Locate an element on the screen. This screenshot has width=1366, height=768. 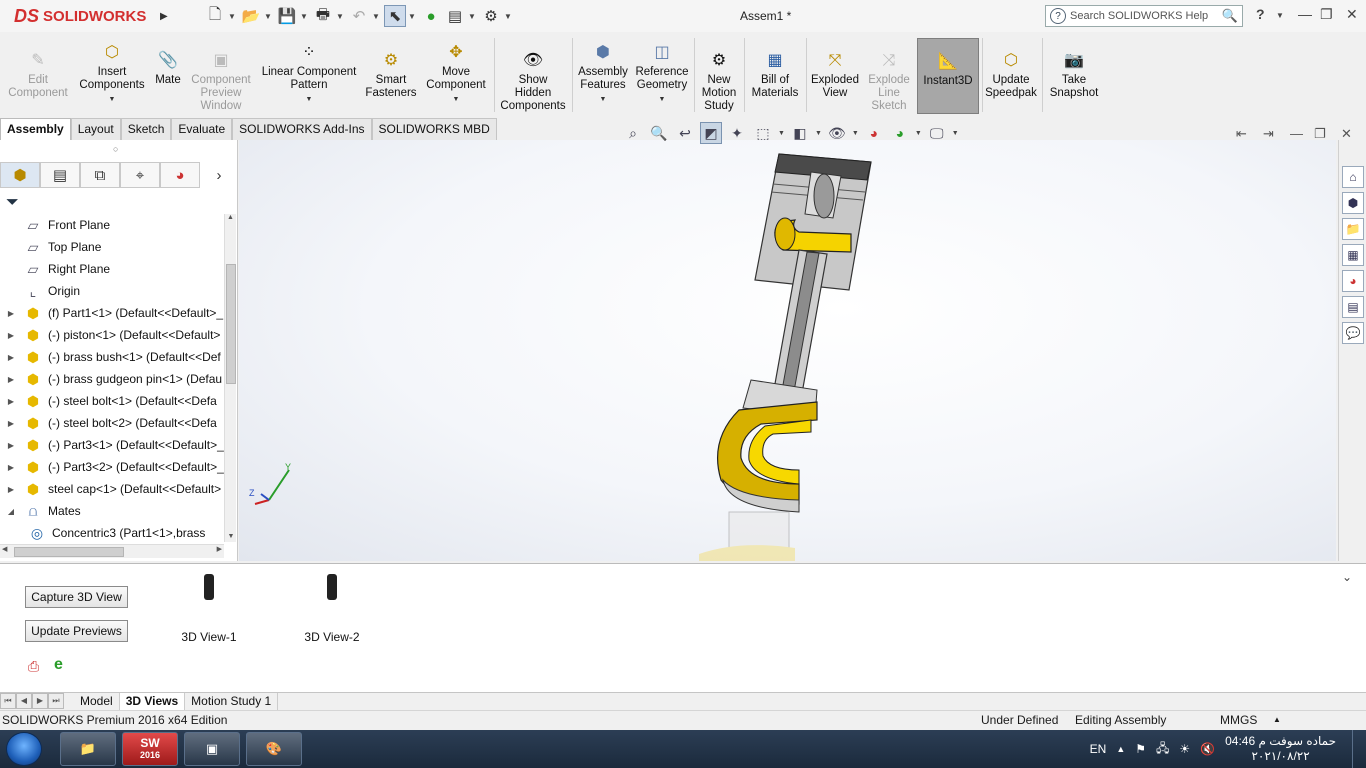
instant3d-button: 📐 Instant3D is located at coordinates (948, 76).